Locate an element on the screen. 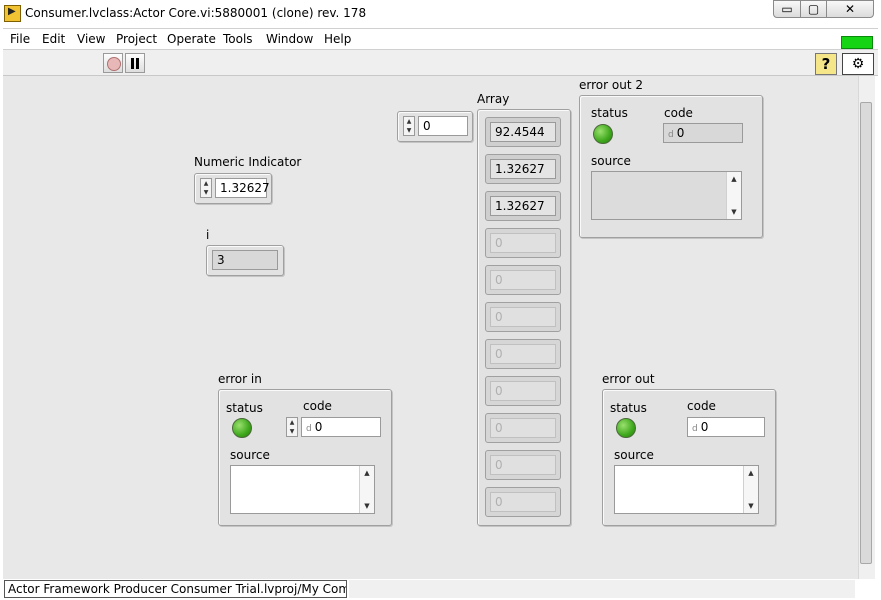  array-element-value: 92.4544 is located at coordinates (523, 132).